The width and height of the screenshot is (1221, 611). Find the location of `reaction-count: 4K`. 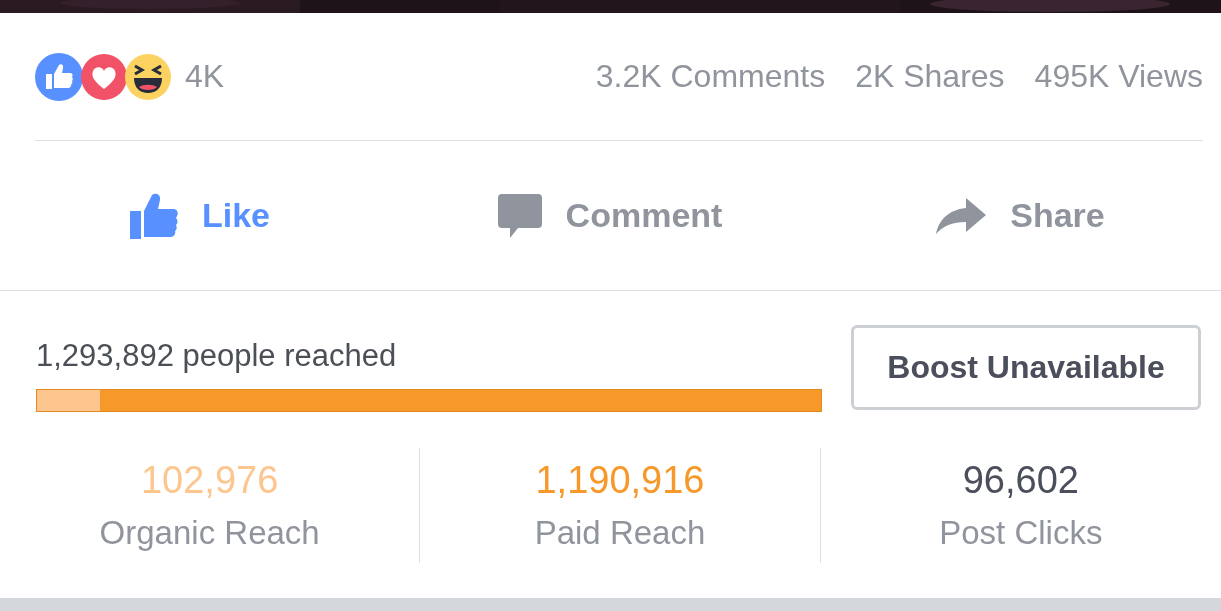

reaction-count: 4K is located at coordinates (205, 76).